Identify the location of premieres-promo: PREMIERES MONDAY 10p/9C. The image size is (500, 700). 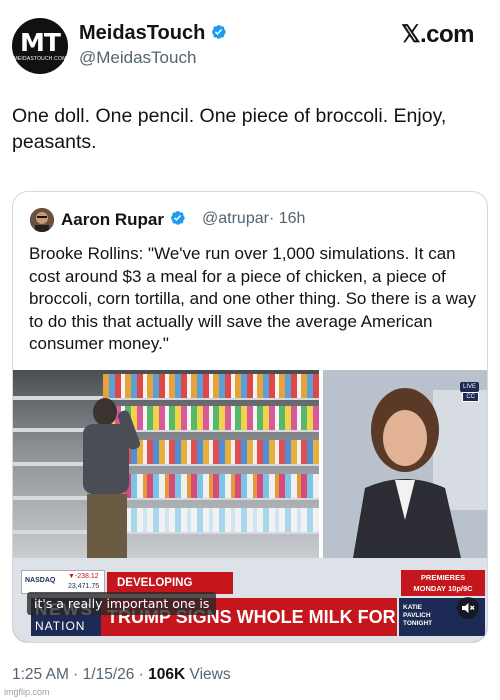
(443, 583).